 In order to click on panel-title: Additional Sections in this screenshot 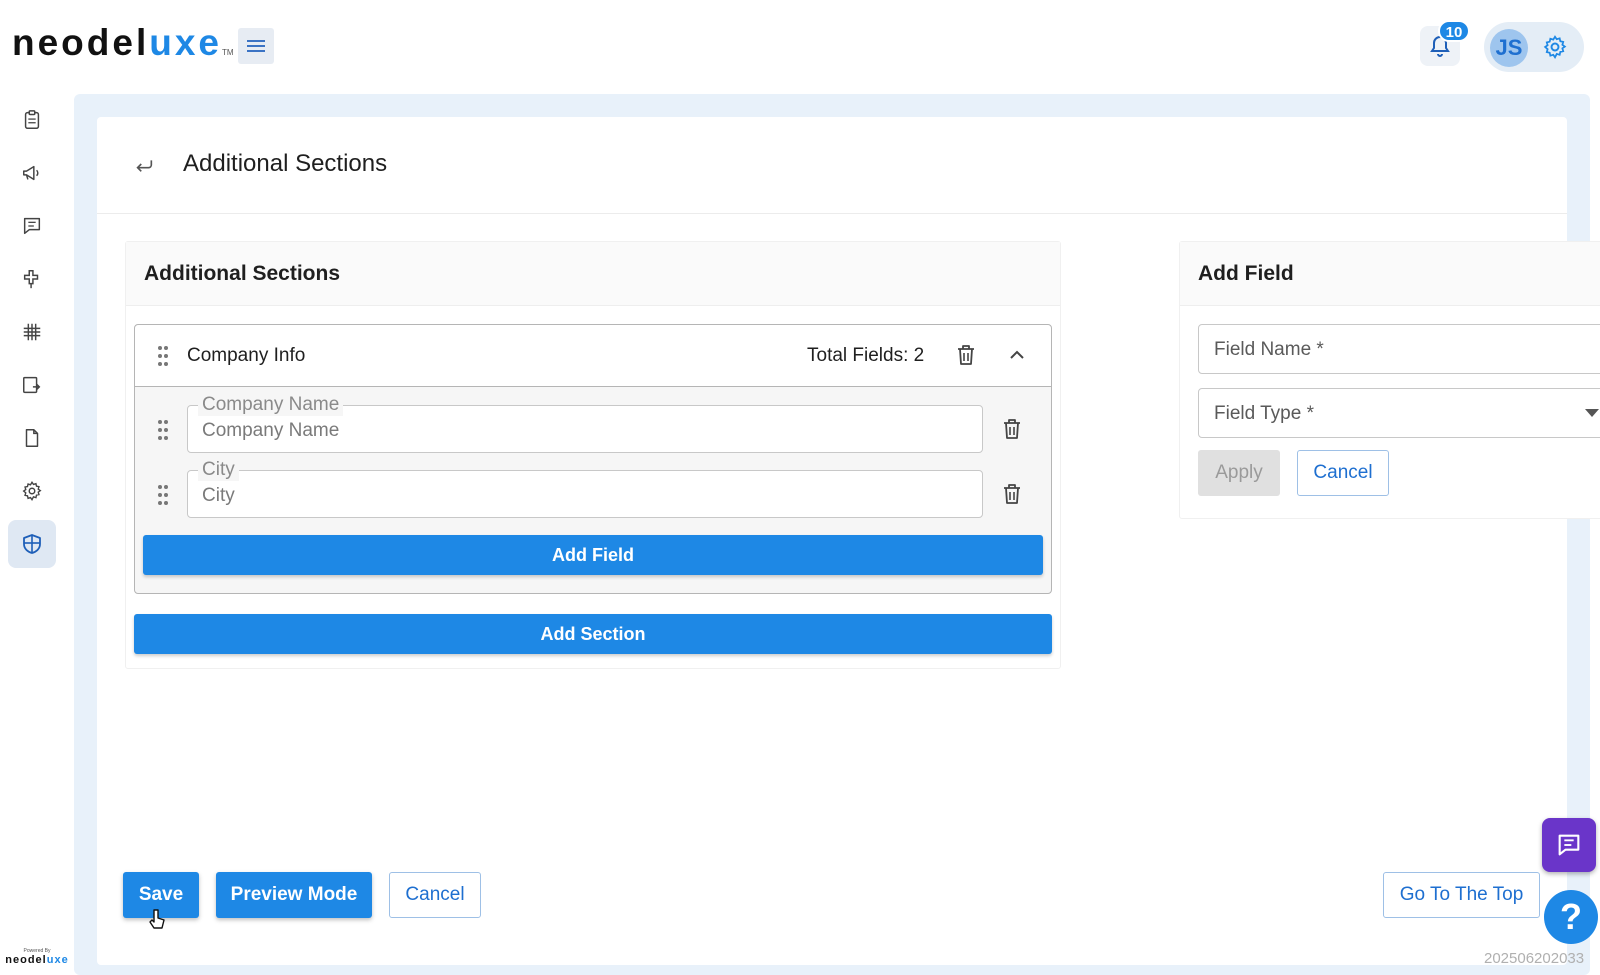, I will do `click(593, 274)`.